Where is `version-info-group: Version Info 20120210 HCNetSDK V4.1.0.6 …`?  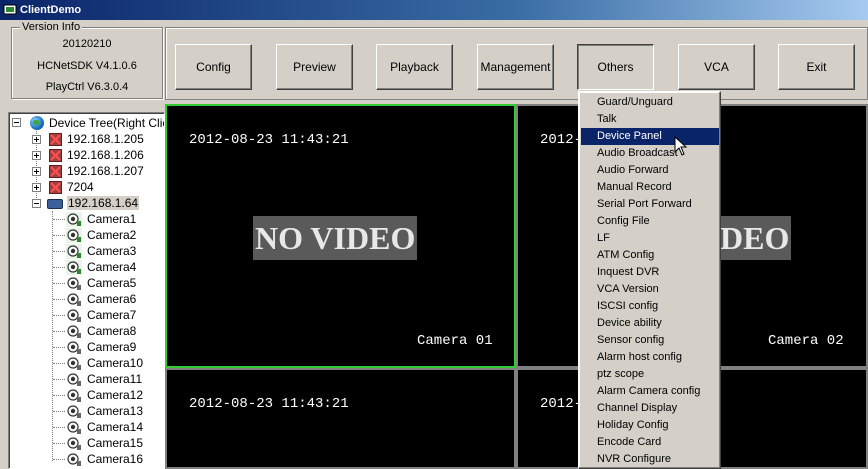
version-info-group: Version Info 20120210 HCNetSDK V4.1.0.6 … is located at coordinates (87, 60).